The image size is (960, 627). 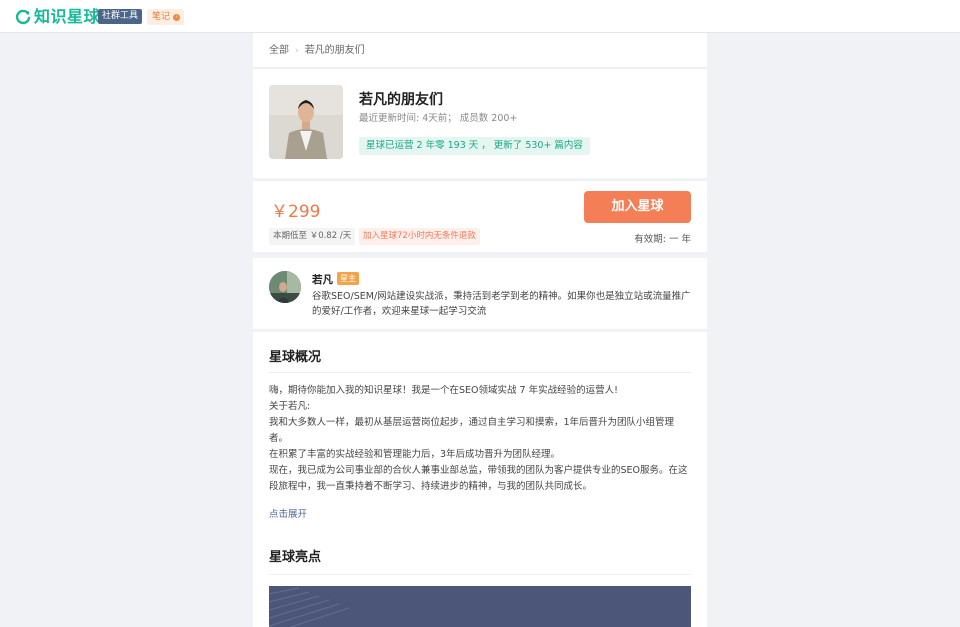 What do you see at coordinates (120, 16) in the screenshot?
I see `community-tool-badge: 社群工具` at bounding box center [120, 16].